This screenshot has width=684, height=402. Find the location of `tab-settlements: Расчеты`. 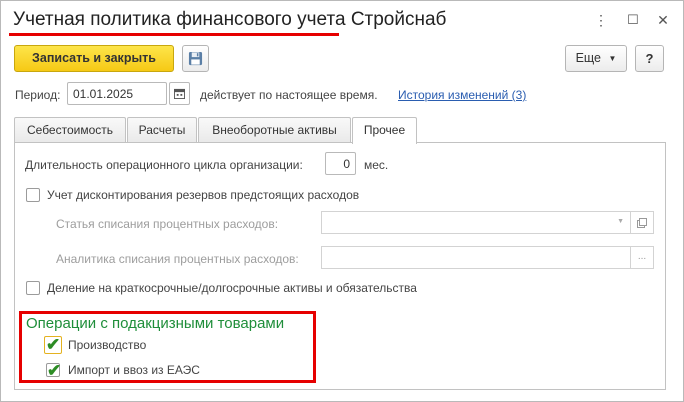

tab-settlements: Расчеты is located at coordinates (162, 130).